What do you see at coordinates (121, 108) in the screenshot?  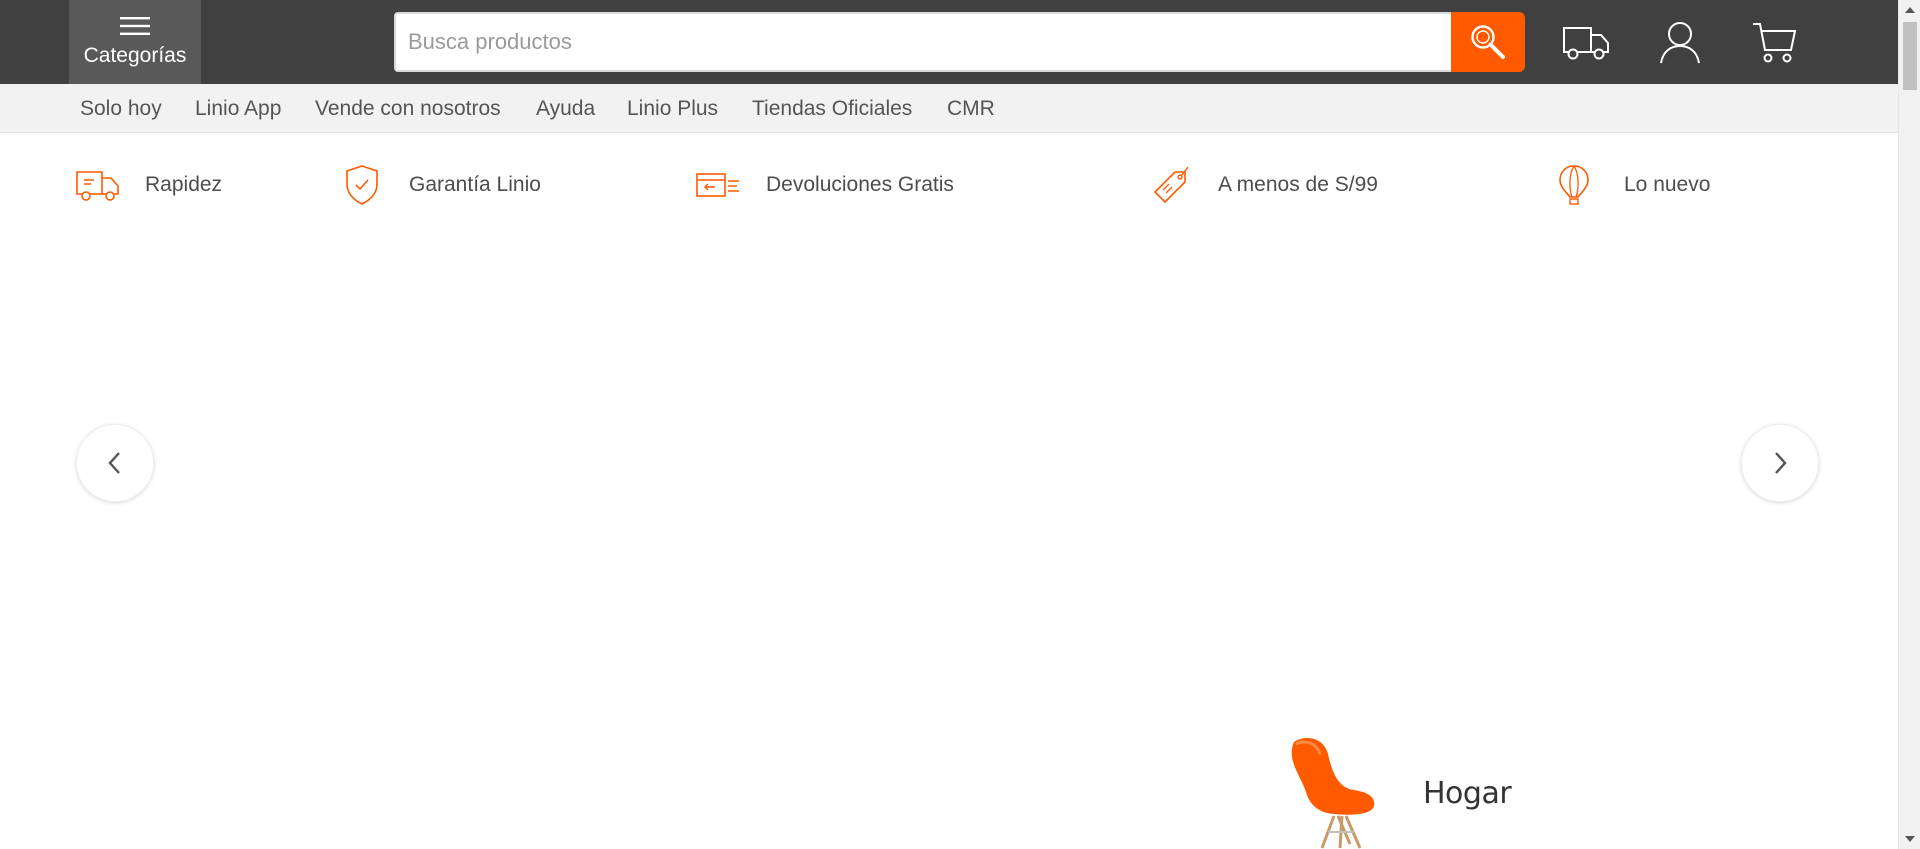 I see `nav-link-solo-hoy: Solo hoy` at bounding box center [121, 108].